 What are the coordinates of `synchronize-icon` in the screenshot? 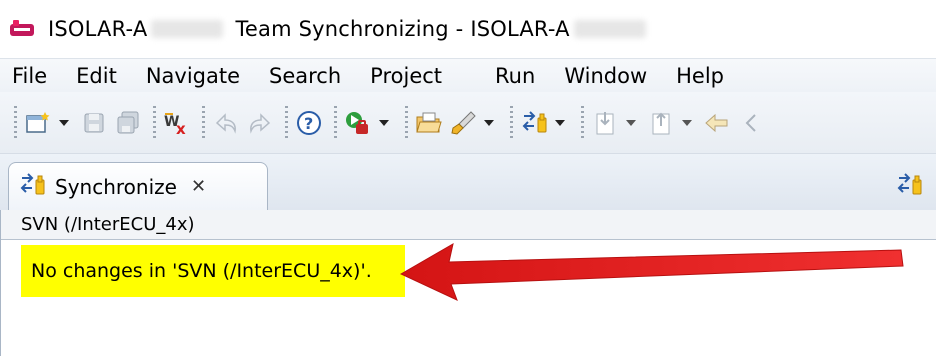 It's located at (534, 123).